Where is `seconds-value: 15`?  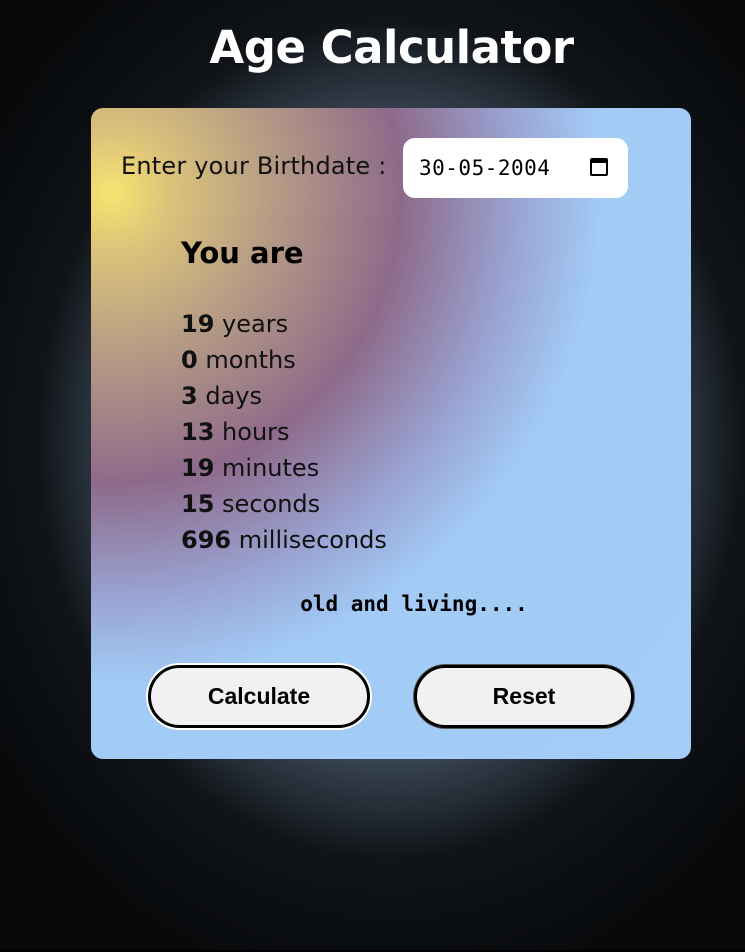 seconds-value: 15 is located at coordinates (198, 504).